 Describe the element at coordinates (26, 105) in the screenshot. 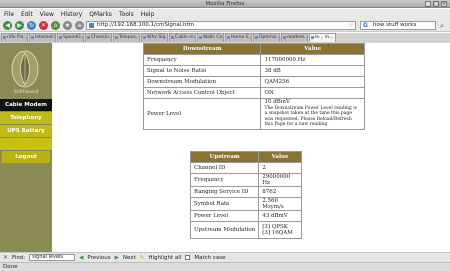

I see `nav-cable-modem: Cable Modem` at that location.